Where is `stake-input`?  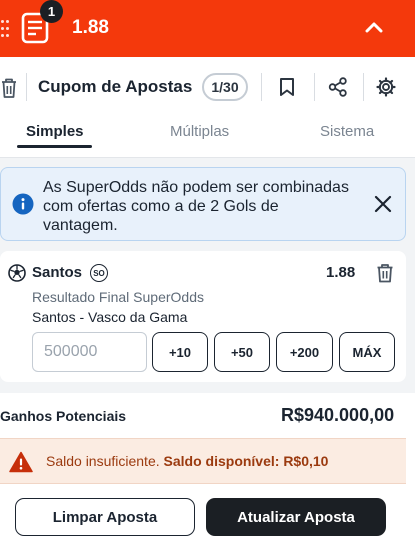 stake-input is located at coordinates (89, 352).